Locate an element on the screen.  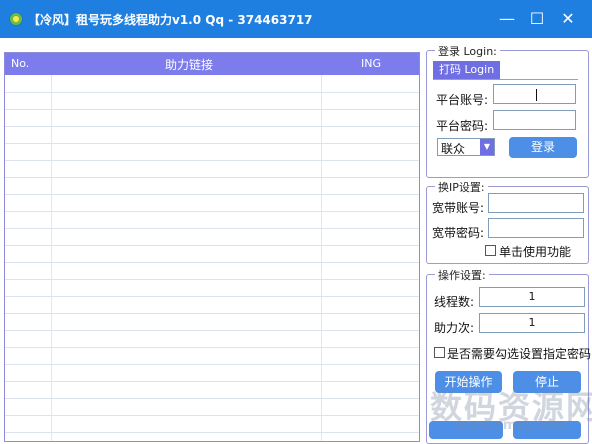
broadband-account-input is located at coordinates (536, 203).